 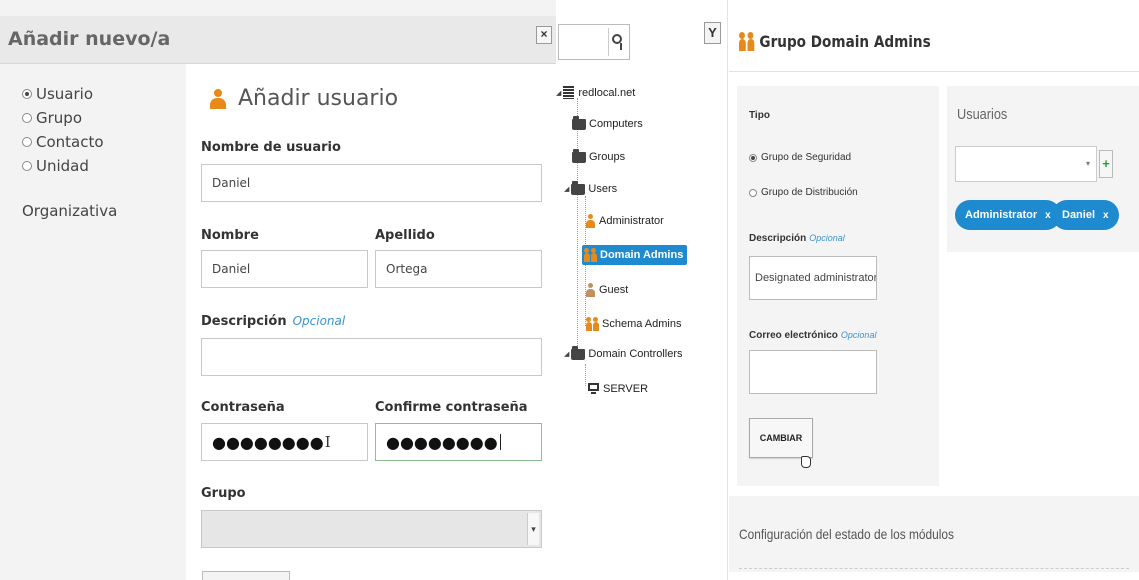 I want to click on member-chip-daniel: Daniel x, so click(x=1085, y=215).